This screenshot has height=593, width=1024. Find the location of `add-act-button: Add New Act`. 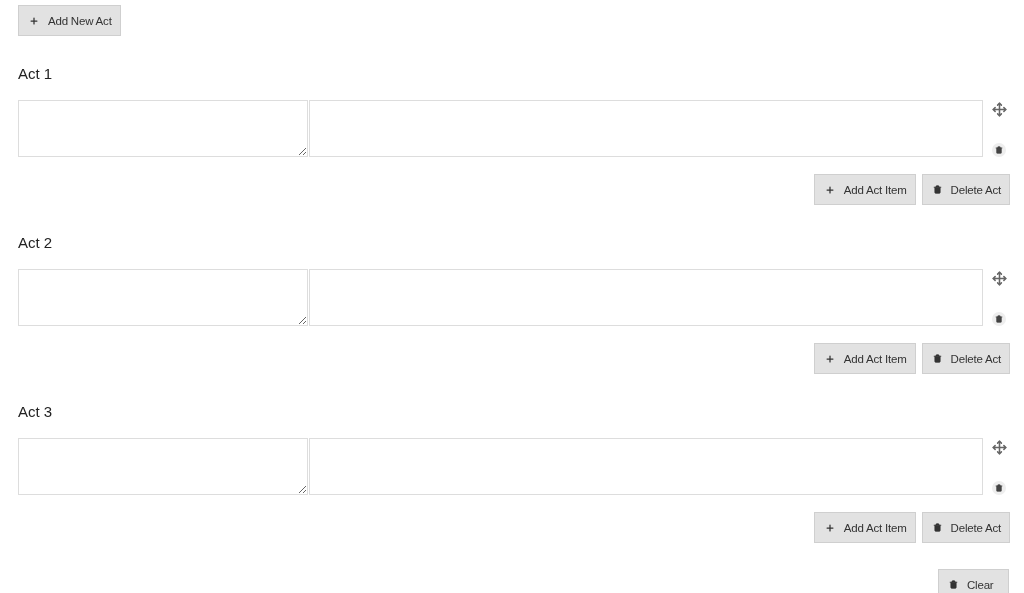

add-act-button: Add New Act is located at coordinates (69, 20).